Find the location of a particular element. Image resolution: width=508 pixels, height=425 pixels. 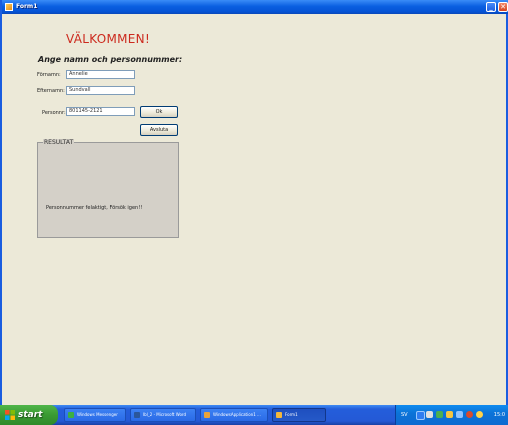

taskbar-item-word: lbl_2 - Microsoft Word is located at coordinates (163, 415).